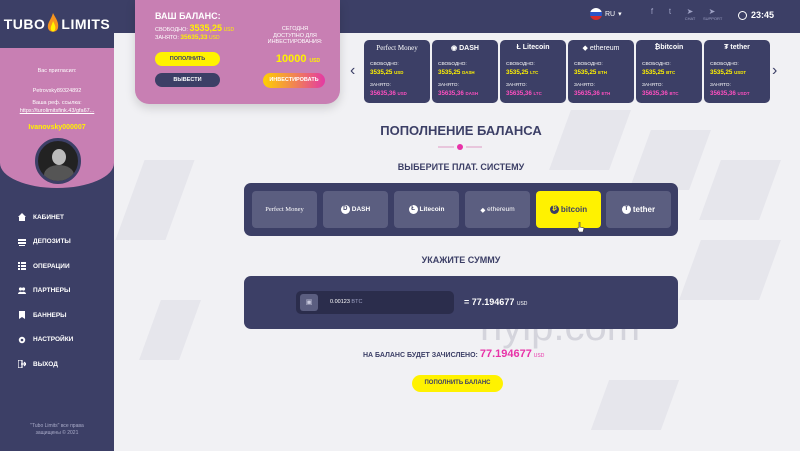 The width and height of the screenshot is (800, 451). Describe the element at coordinates (50, 315) in the screenshot. I see `sidebar-item-label: БАННЕРЫ` at that location.